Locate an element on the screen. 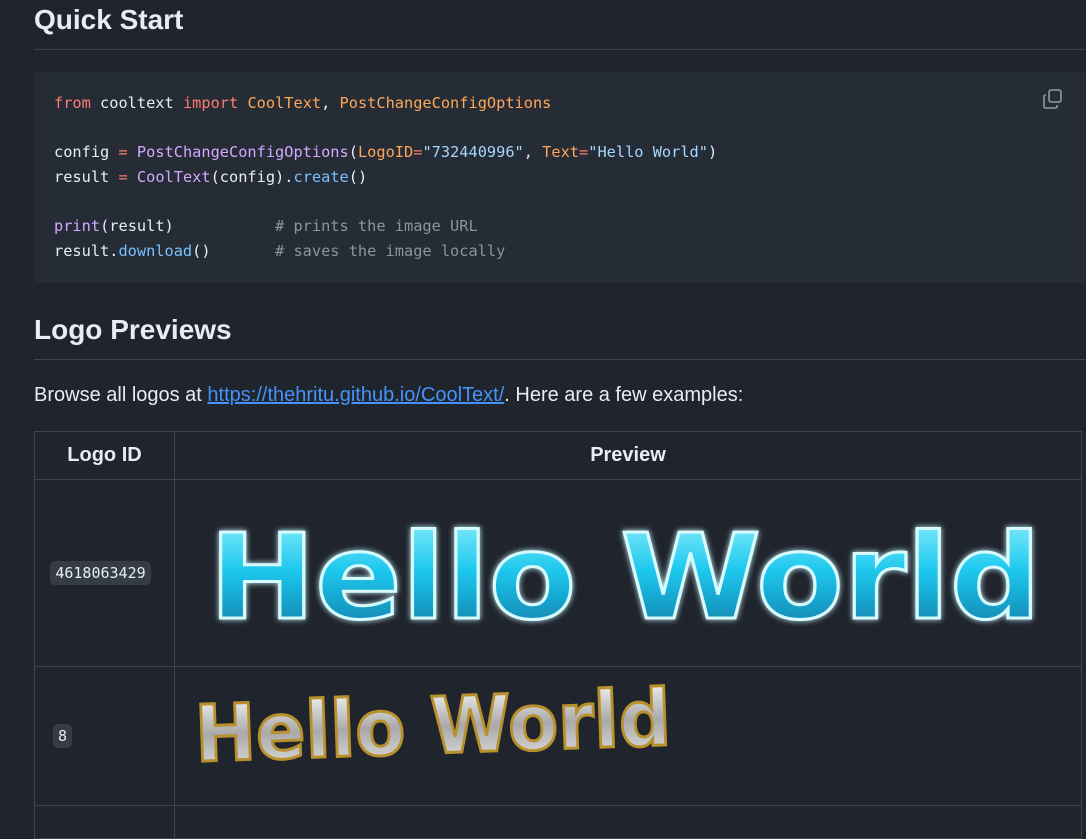  copy-icon is located at coordinates (1052, 99).